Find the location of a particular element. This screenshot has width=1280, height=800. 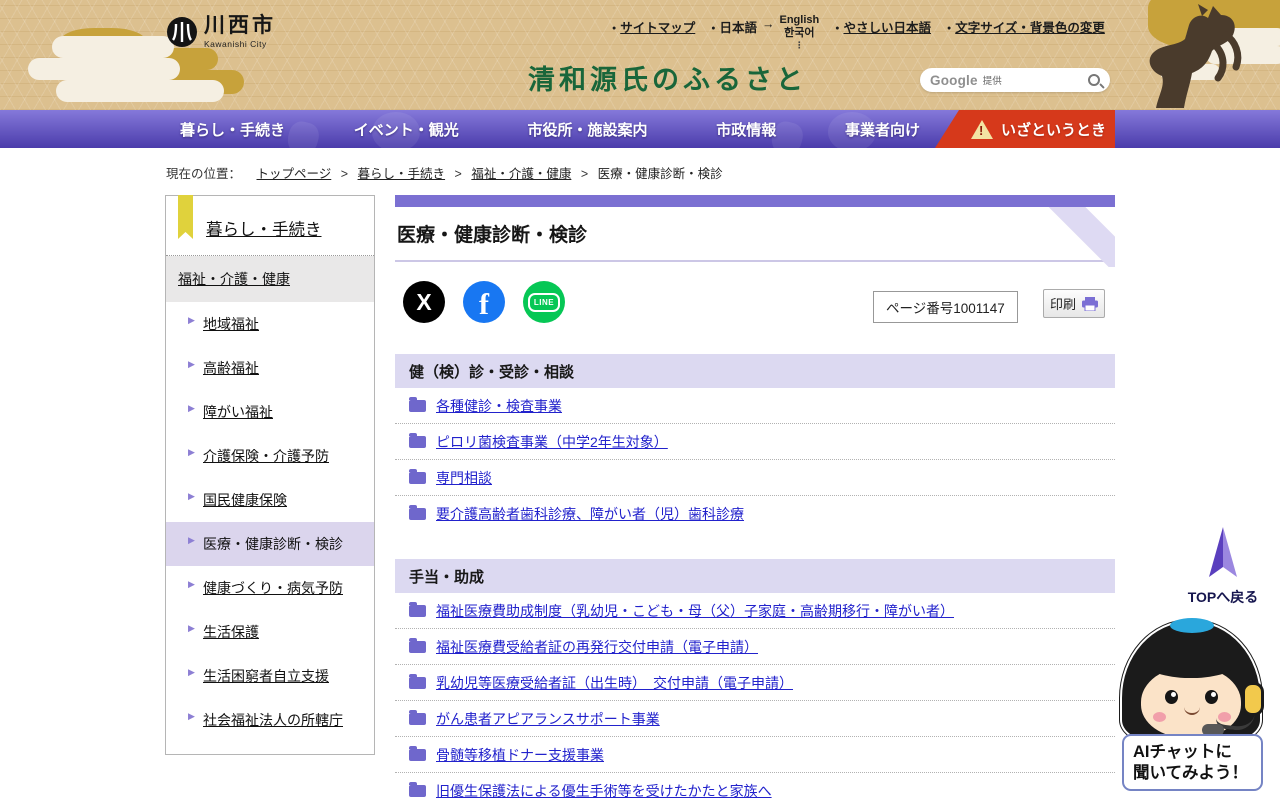

ai-chat-widget: AIチャットに 聞いてみよう！ is located at coordinates (1193, 701).